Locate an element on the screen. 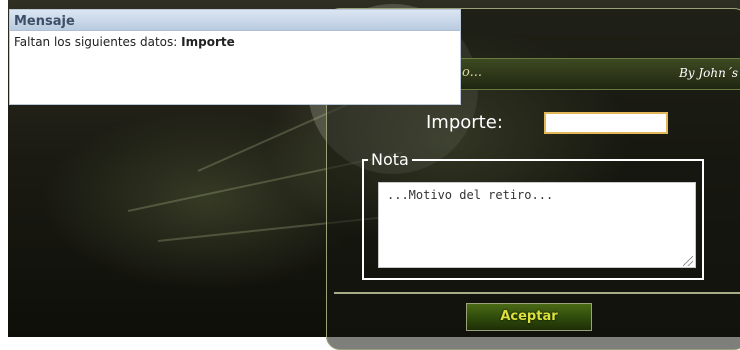 Image resolution: width=740 pixels, height=350 pixels. panel-author: By John´s is located at coordinates (708, 73).